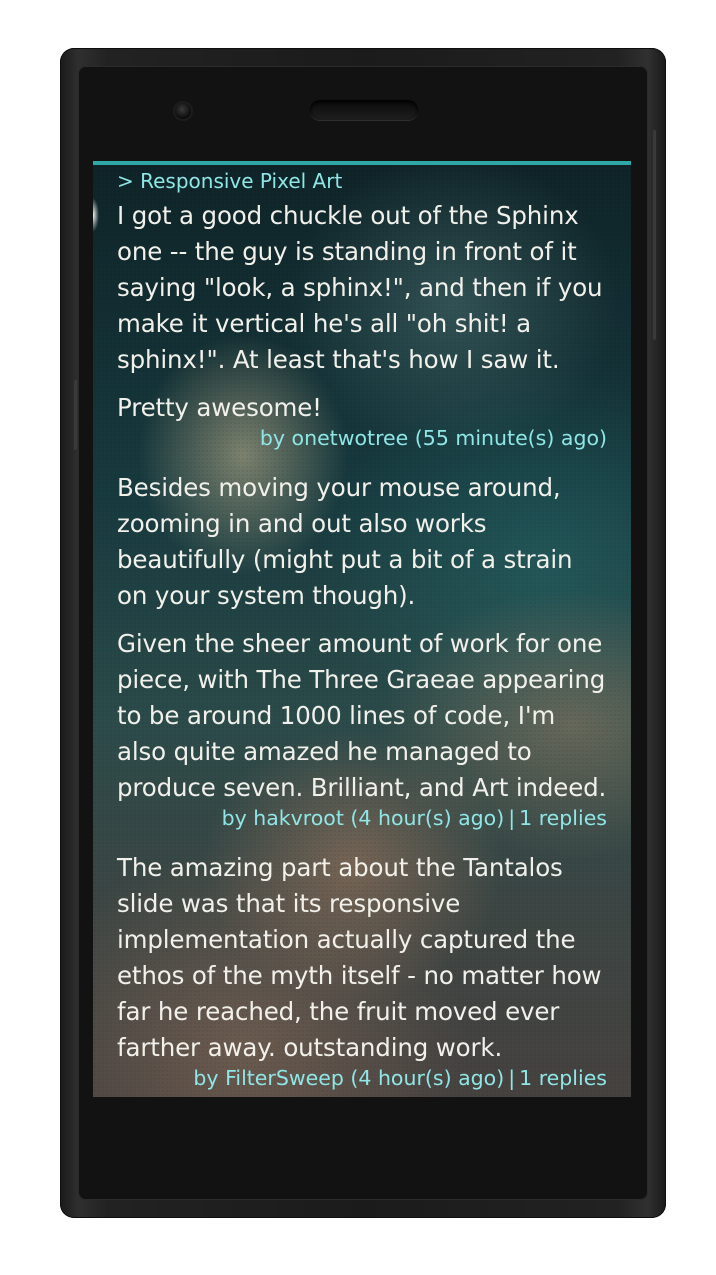 The width and height of the screenshot is (716, 1275). I want to click on comment-meta: by hakvroot (4 hour(s) ago) | 1 replies, so click(362, 818).